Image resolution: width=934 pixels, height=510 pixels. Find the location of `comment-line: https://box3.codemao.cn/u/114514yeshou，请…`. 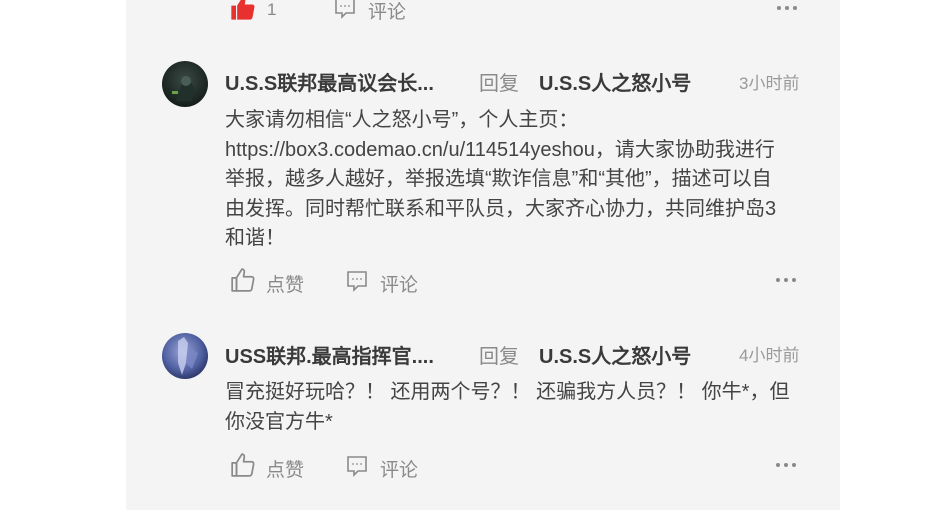

comment-line: https://box3.codemao.cn/u/114514yeshou，请… is located at coordinates (500, 149).